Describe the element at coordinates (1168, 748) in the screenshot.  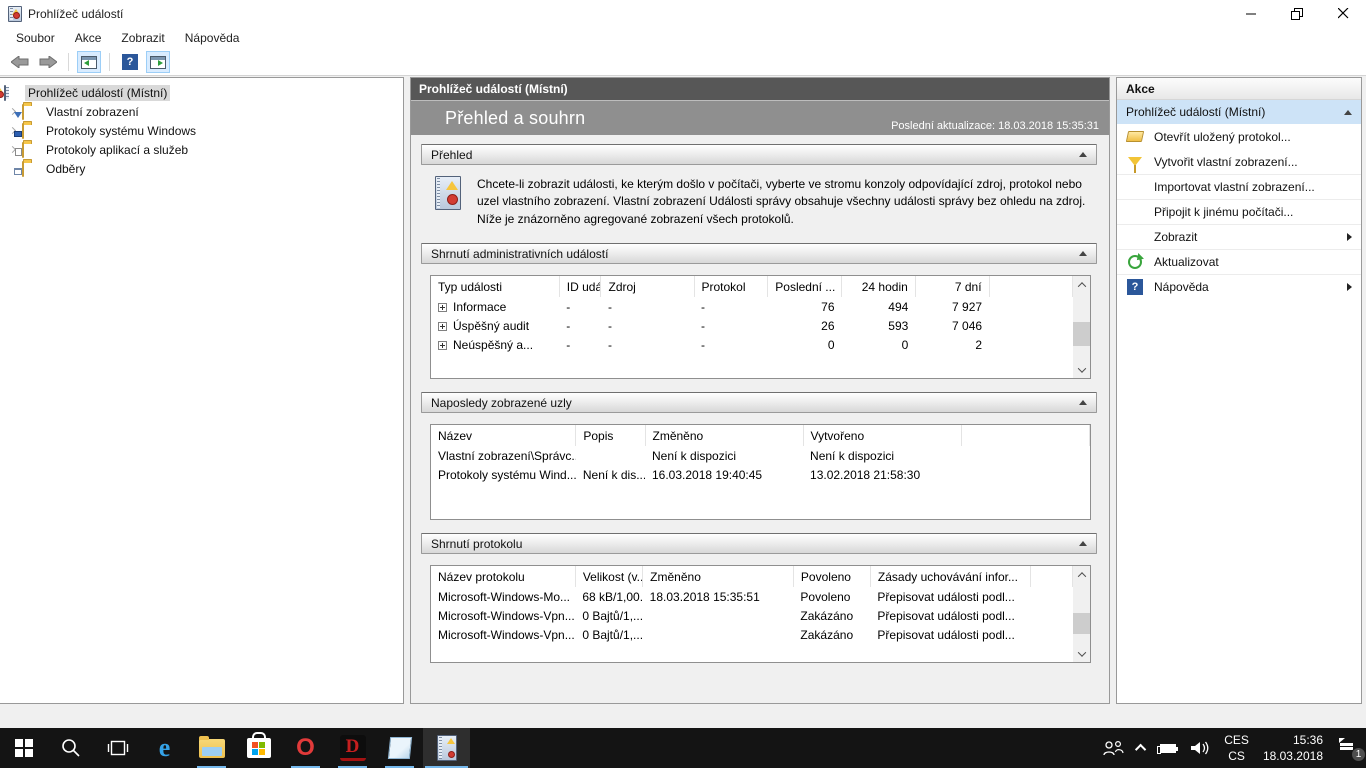
I see `battery-button` at that location.